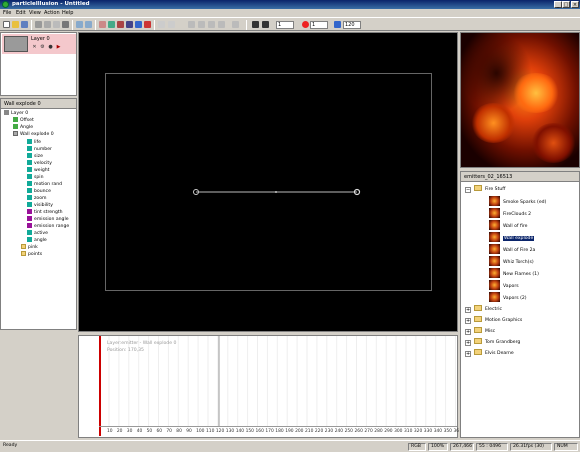 This screenshot has height=452, width=580. I want to click on tree-item: Layer 0, so click(16, 113).